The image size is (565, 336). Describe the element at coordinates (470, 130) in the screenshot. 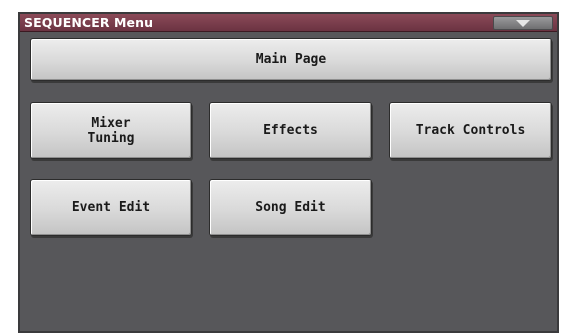

I see `track-controls-button: Track Controls` at that location.